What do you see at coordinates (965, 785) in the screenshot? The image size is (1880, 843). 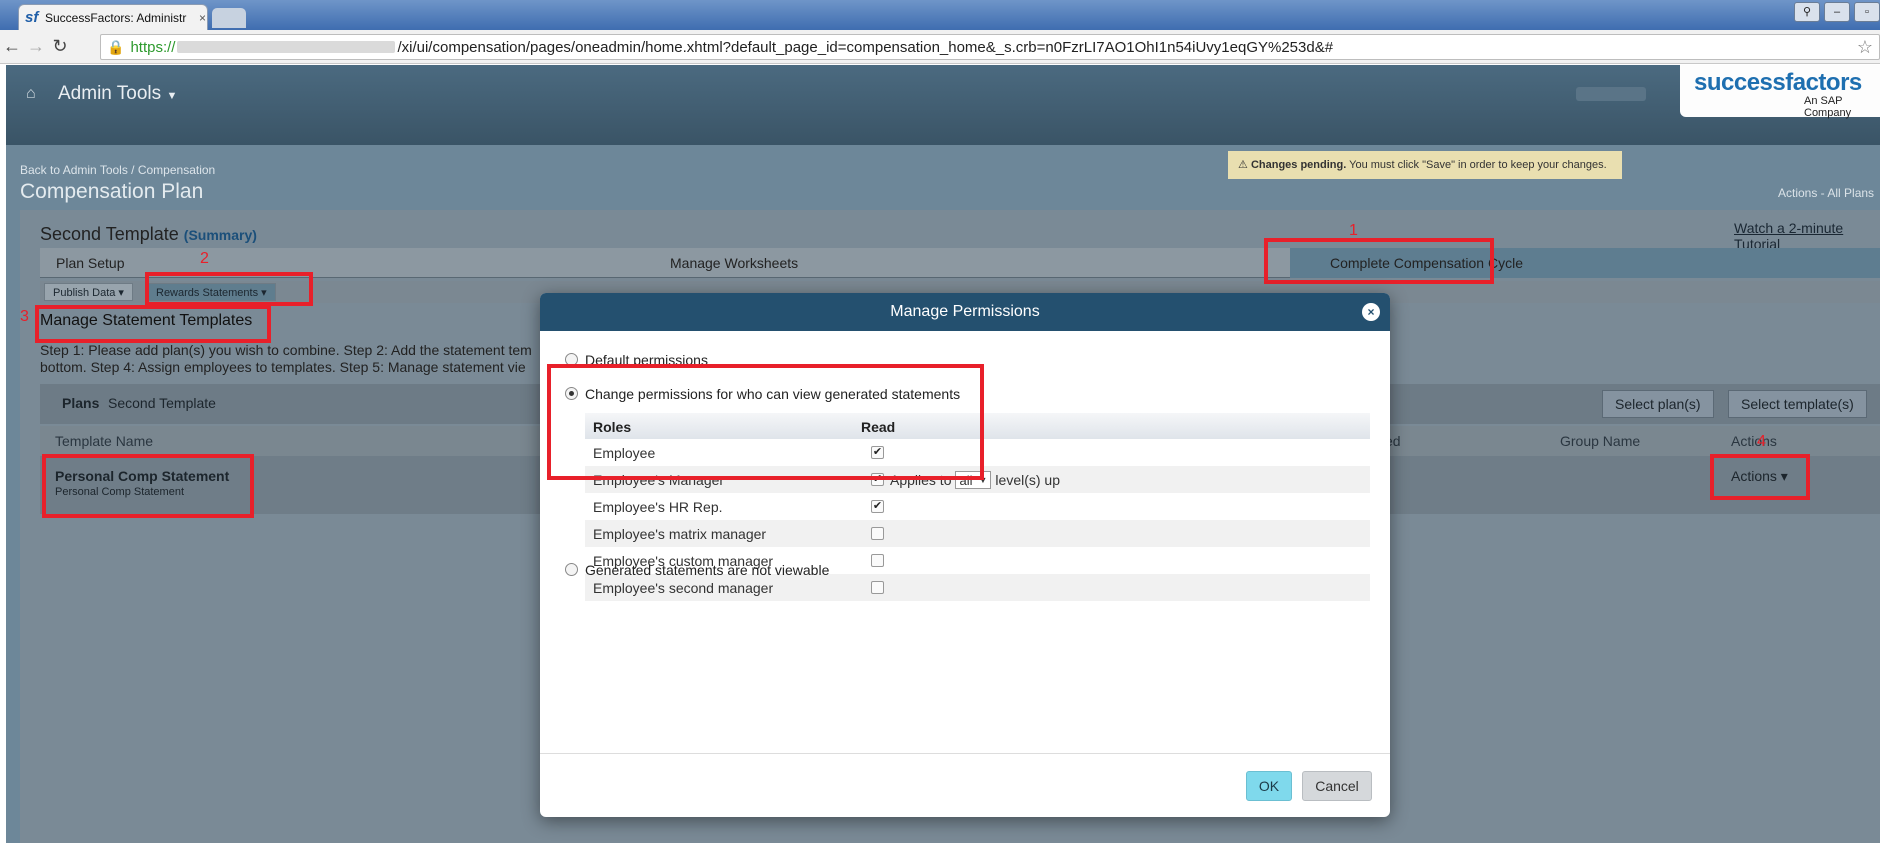 I see `dialog-footer: OK Cancel` at bounding box center [965, 785].